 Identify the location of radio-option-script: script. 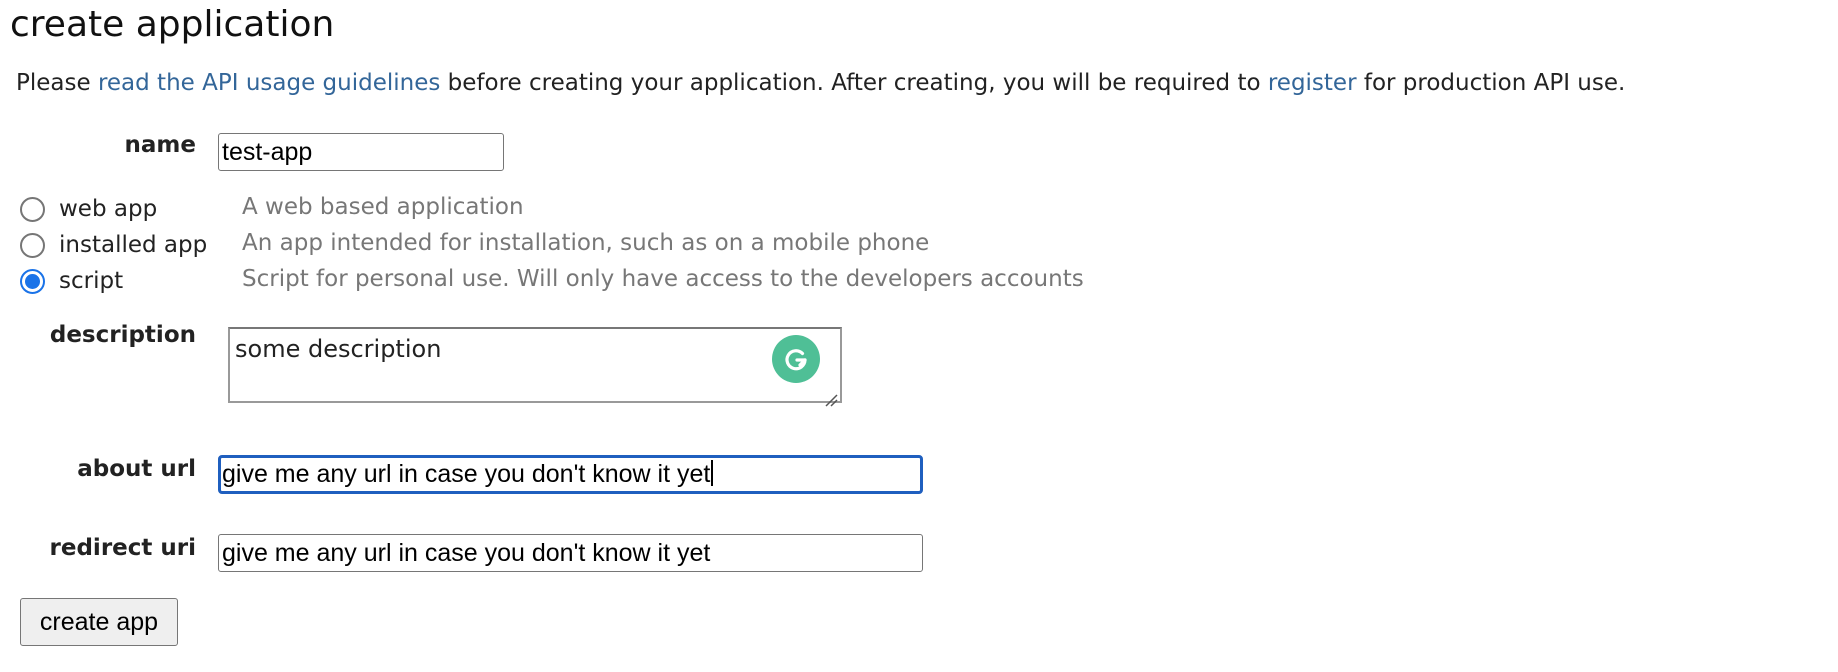
(71, 281).